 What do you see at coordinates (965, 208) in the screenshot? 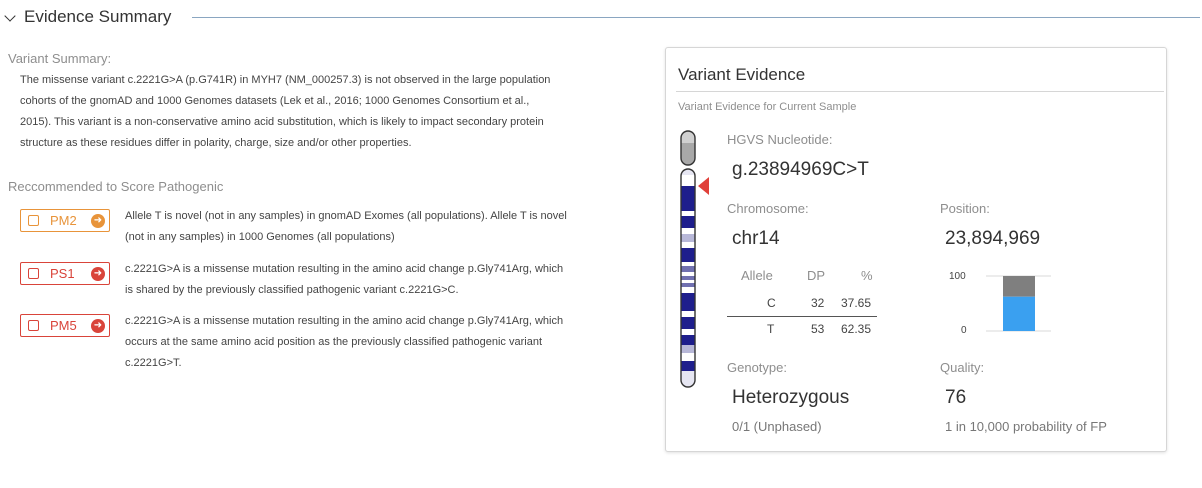
I see `position-label: Position:` at bounding box center [965, 208].